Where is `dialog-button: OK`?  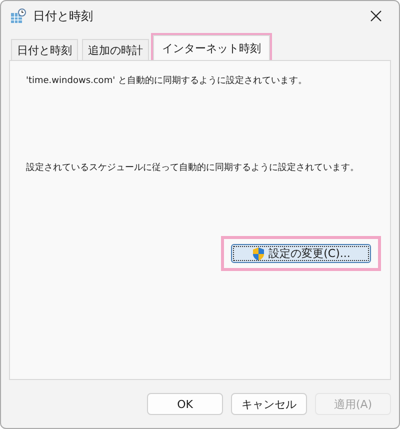 dialog-button: OK is located at coordinates (185, 404).